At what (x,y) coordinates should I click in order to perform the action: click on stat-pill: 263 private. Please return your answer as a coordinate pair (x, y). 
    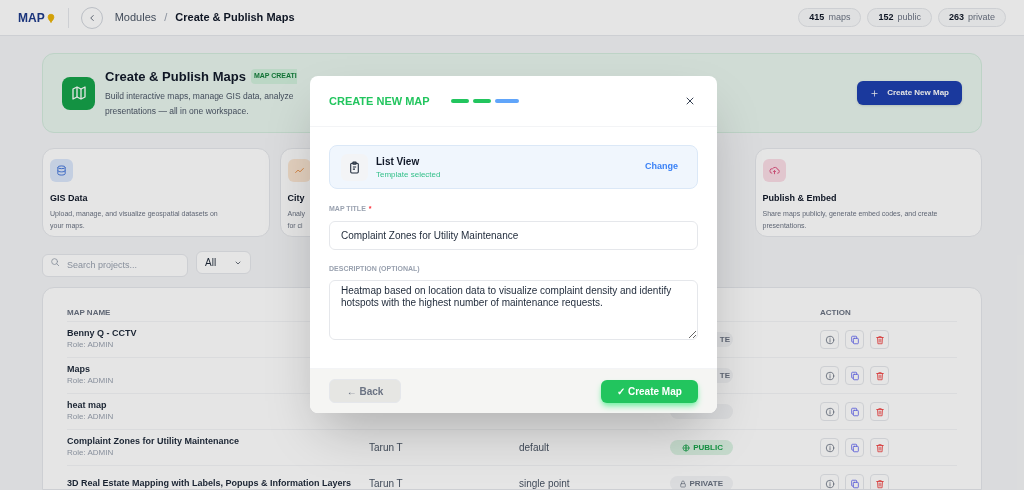
    Looking at the image, I should click on (971, 17).